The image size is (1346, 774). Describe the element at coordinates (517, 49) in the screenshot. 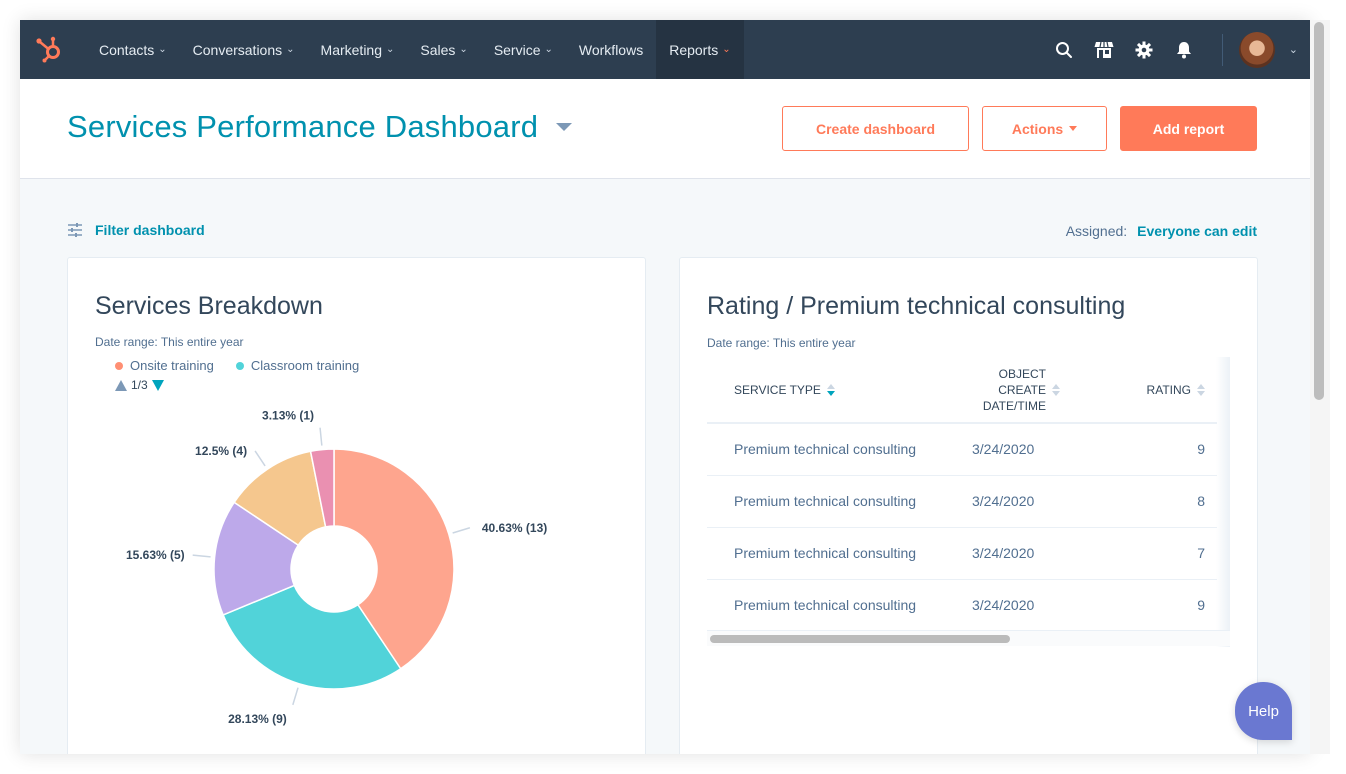

I see `nav-item-label: Service` at that location.